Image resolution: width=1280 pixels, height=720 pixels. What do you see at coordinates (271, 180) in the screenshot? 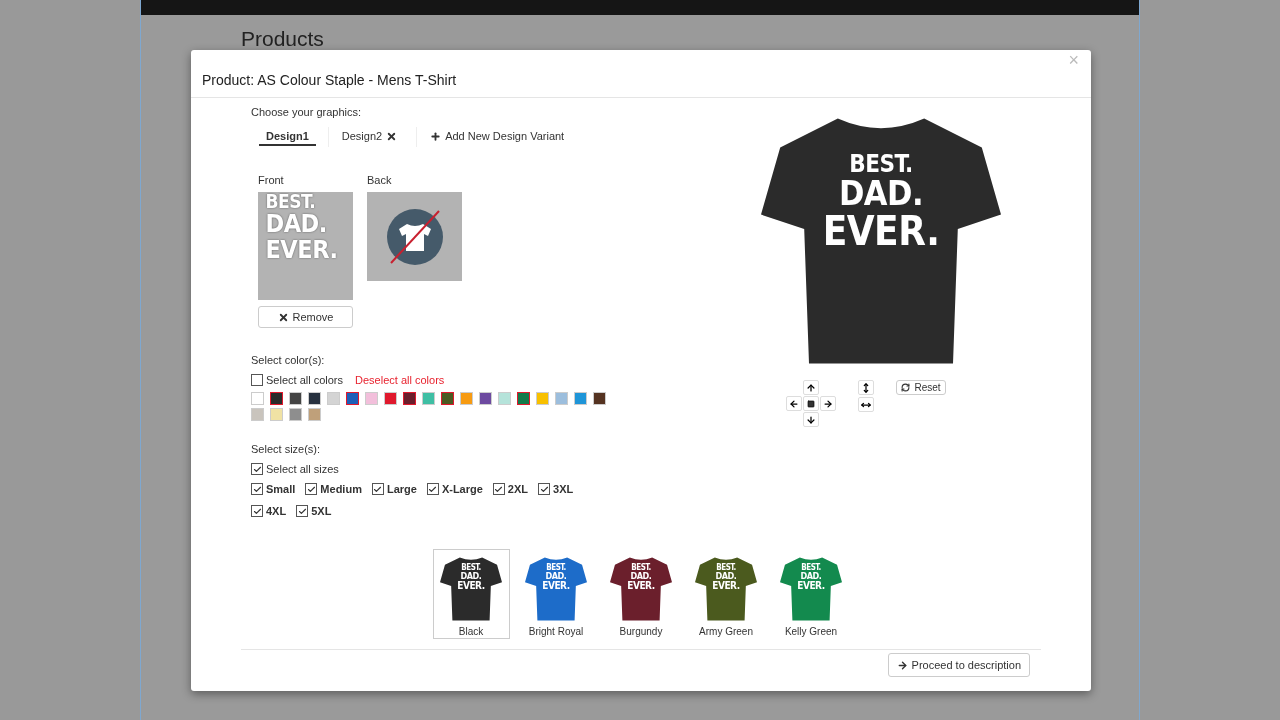
I see `side-label: Front` at bounding box center [271, 180].